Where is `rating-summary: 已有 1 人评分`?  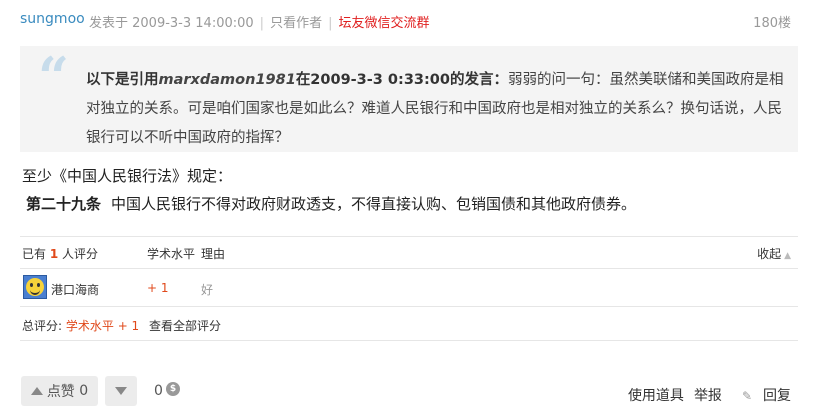 rating-summary: 已有 1 人评分 is located at coordinates (60, 254).